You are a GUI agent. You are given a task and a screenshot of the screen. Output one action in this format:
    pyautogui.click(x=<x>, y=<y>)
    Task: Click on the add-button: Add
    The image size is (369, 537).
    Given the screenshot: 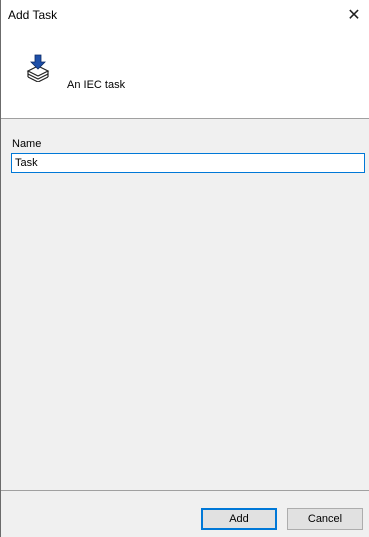 What is the action you would take?
    pyautogui.click(x=239, y=519)
    